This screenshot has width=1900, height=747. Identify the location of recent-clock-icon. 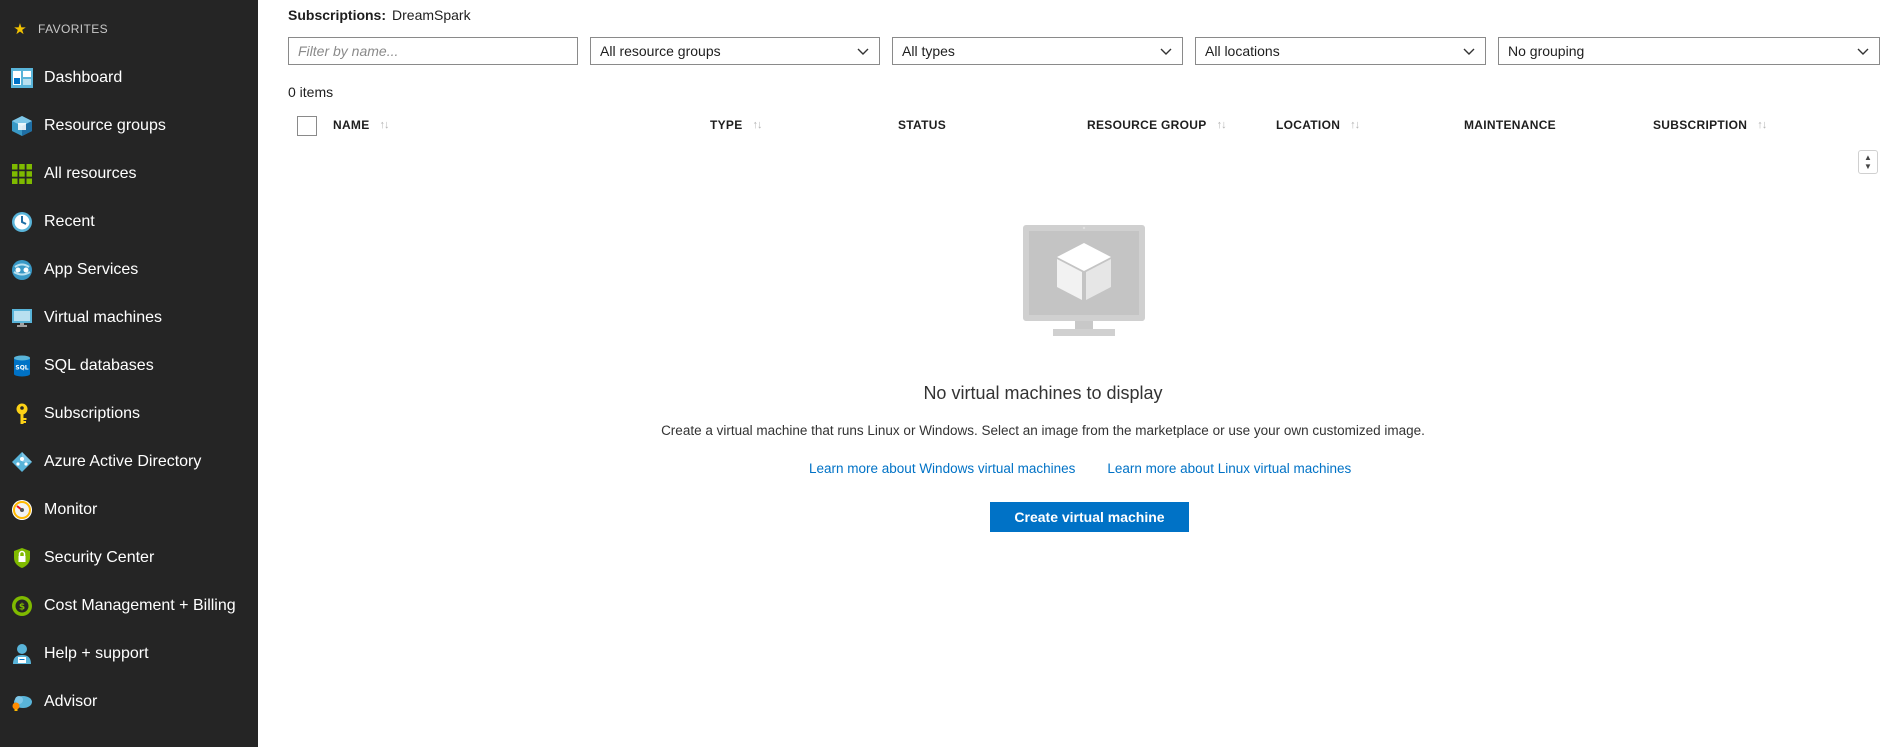
(22, 222).